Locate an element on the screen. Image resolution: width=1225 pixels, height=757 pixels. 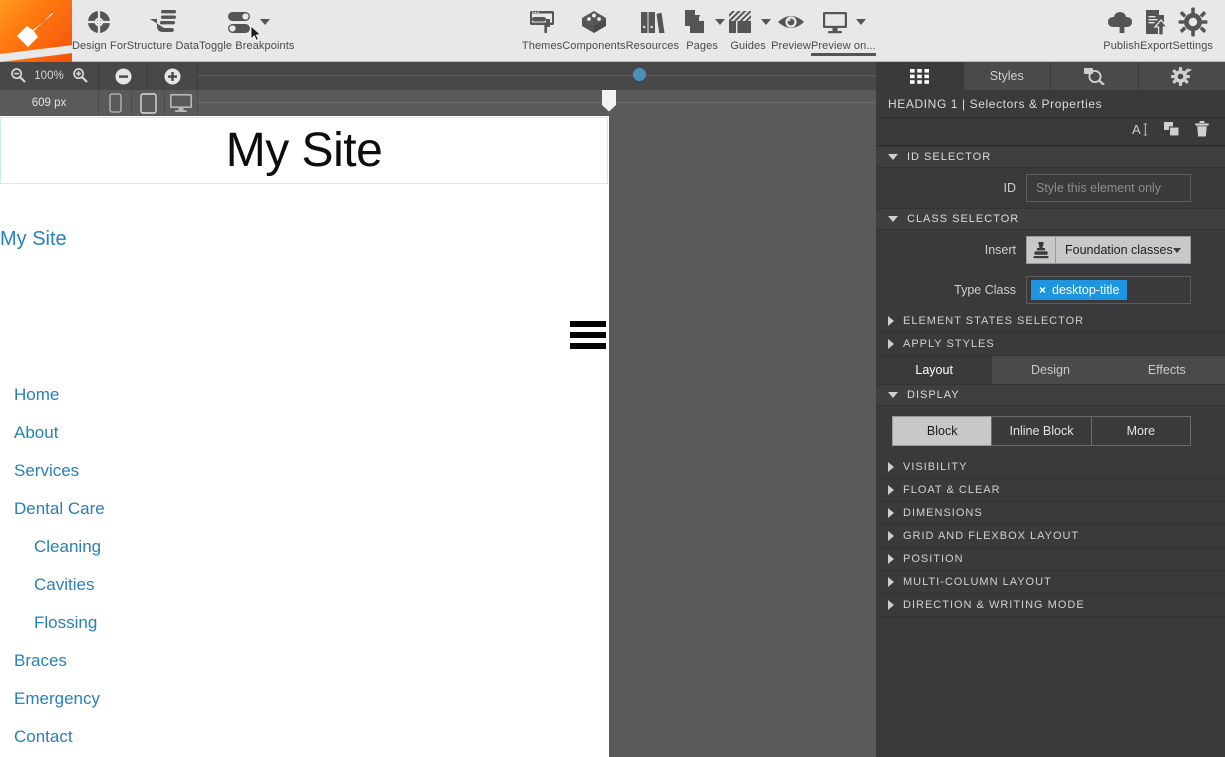
toolbar-guides: Guides is located at coordinates (748, 31).